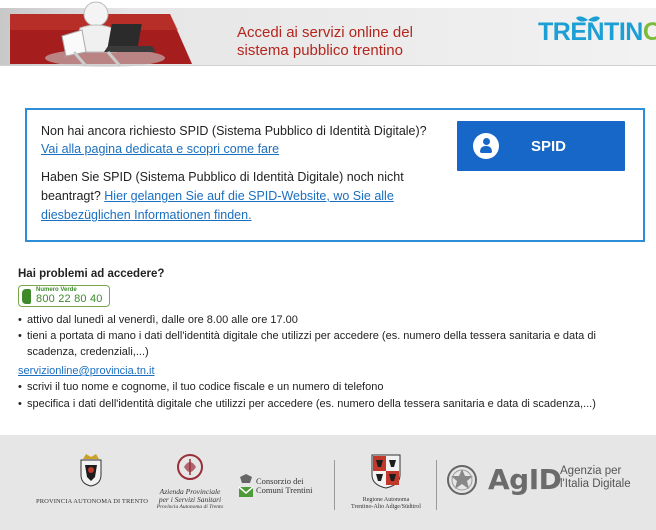  What do you see at coordinates (190, 499) in the screenshot?
I see `apss-name-line2: per i Servizi Sanitari` at bounding box center [190, 499].